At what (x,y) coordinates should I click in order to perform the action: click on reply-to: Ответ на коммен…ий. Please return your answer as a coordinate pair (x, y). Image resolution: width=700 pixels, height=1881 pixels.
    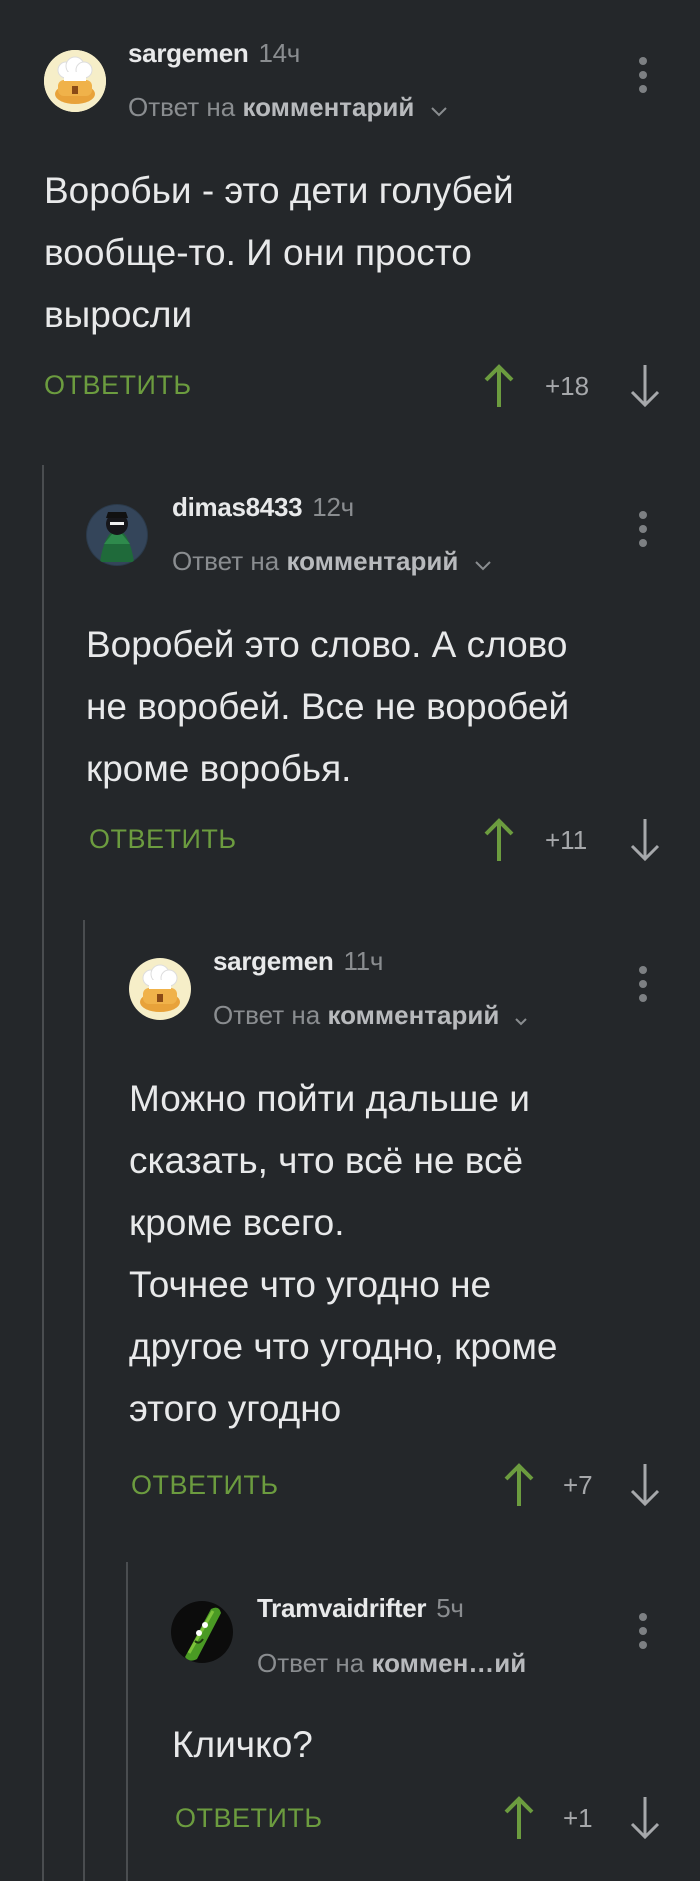
    Looking at the image, I should click on (391, 1663).